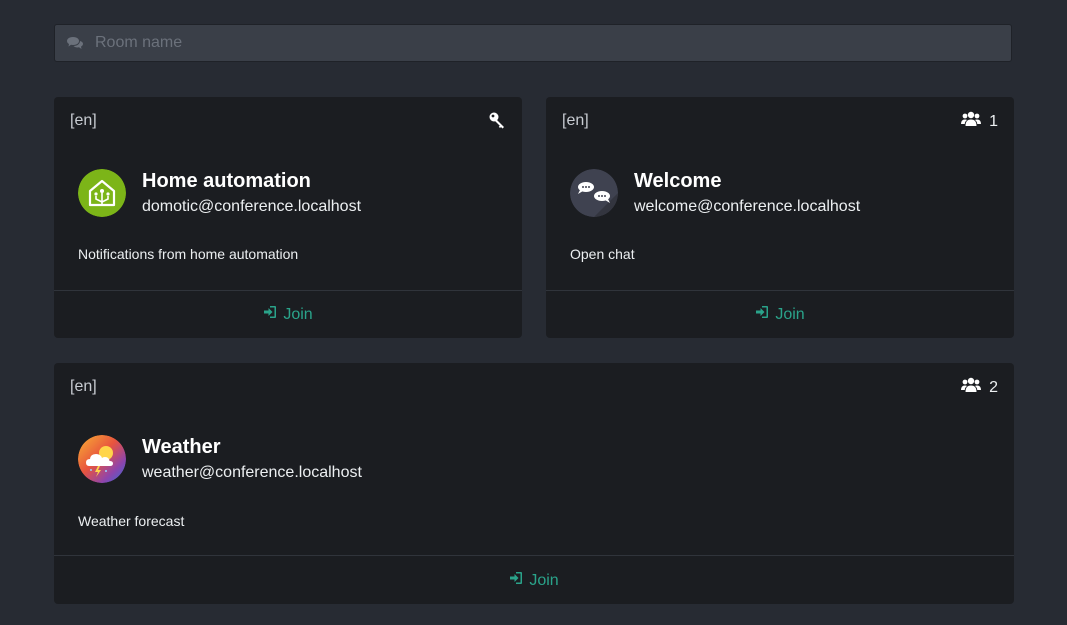 The image size is (1067, 625). Describe the element at coordinates (252, 472) in the screenshot. I see `room-jid: weather@conference.localhost` at that location.